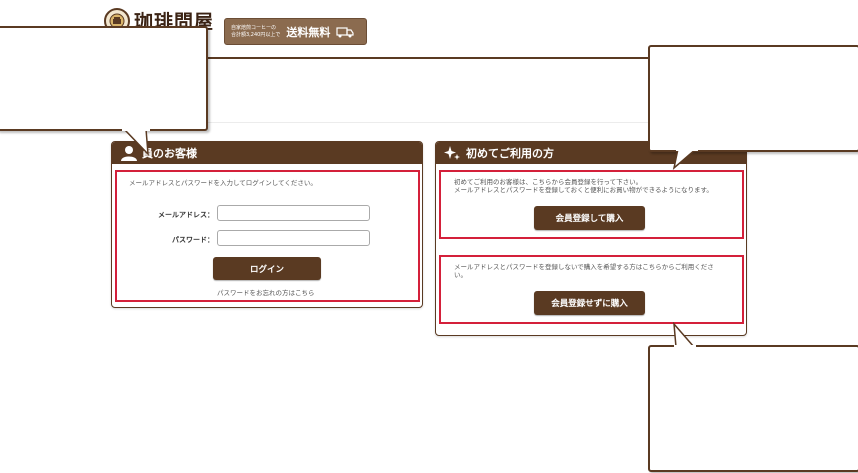 Image resolution: width=858 pixels, height=473 pixels. I want to click on email-input, so click(293, 213).